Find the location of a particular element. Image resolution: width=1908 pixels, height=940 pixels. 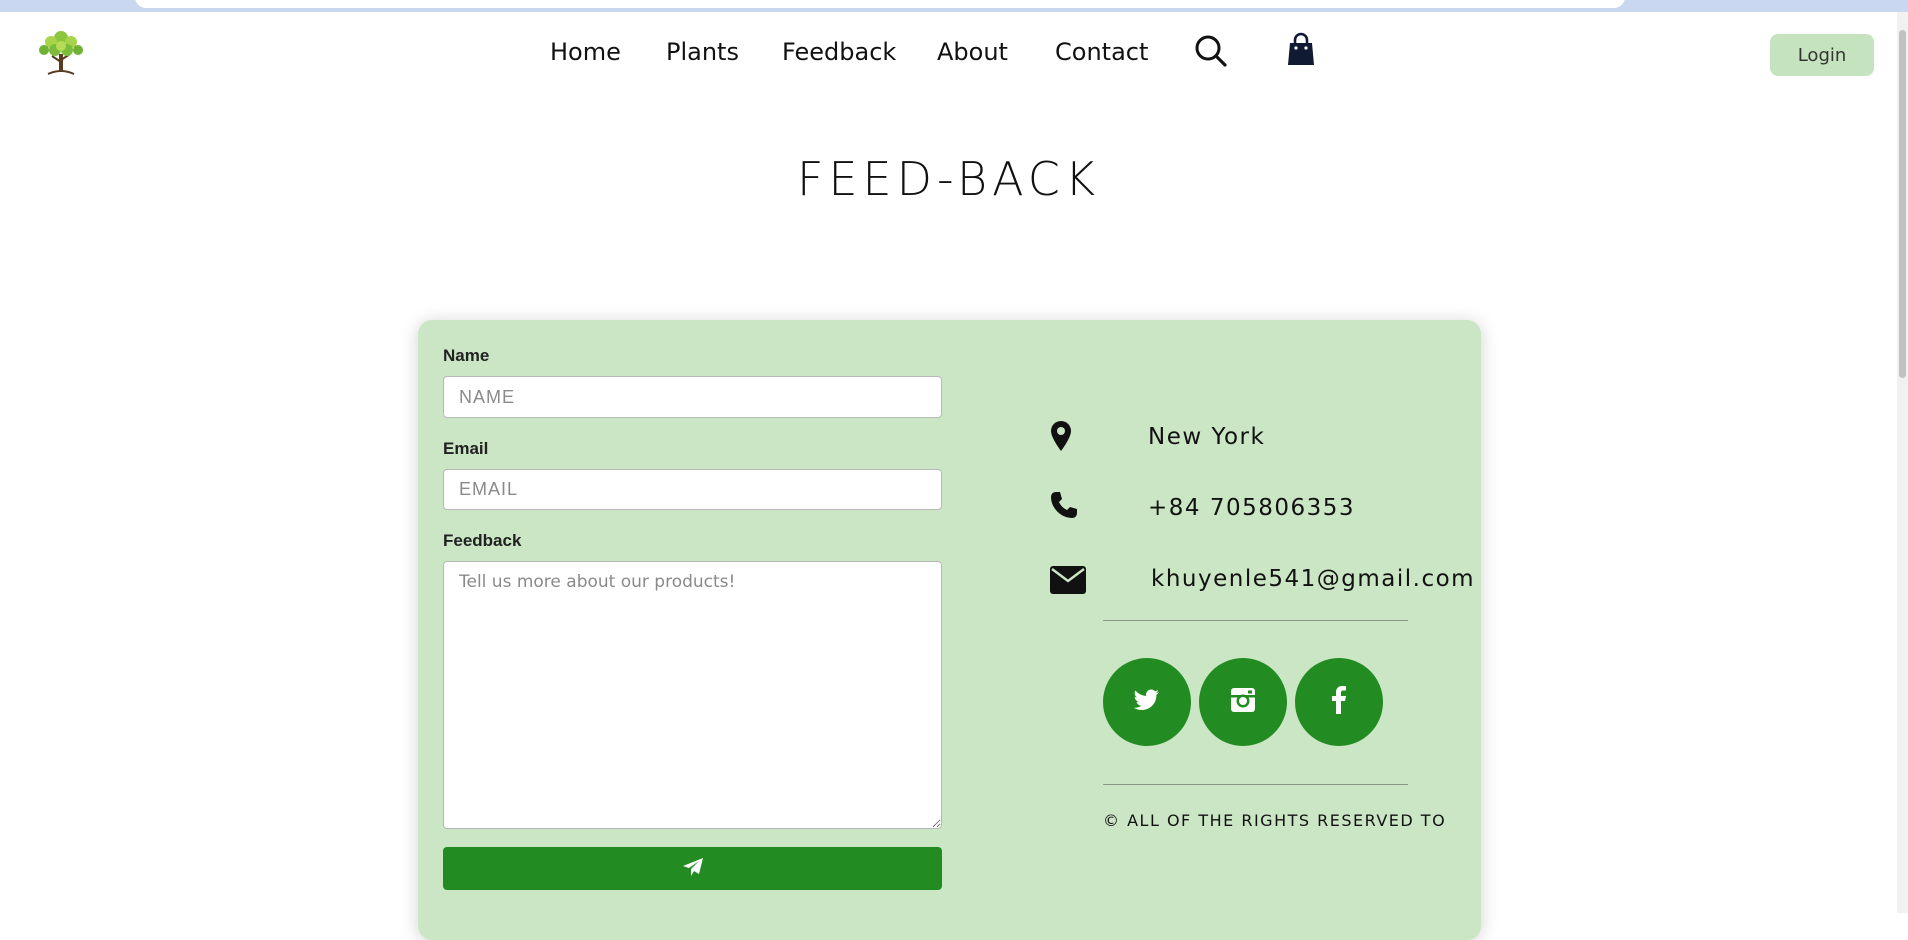

nav-plants: Plants is located at coordinates (702, 52).